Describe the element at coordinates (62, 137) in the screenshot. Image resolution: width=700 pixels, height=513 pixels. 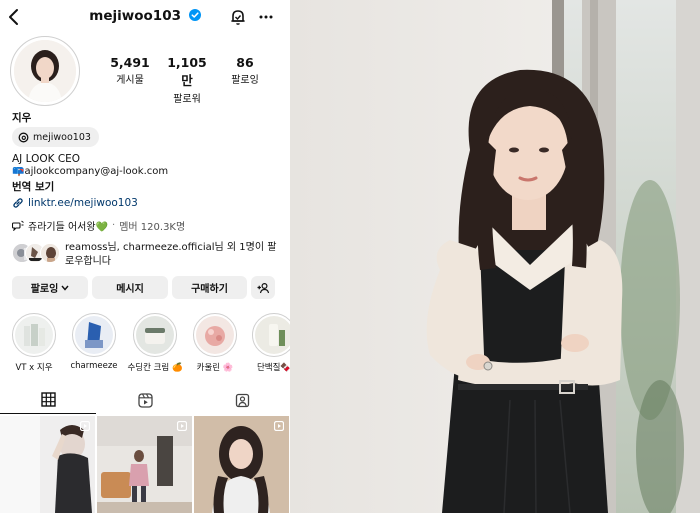
I see `threads-handle: mejiwoo103` at that location.